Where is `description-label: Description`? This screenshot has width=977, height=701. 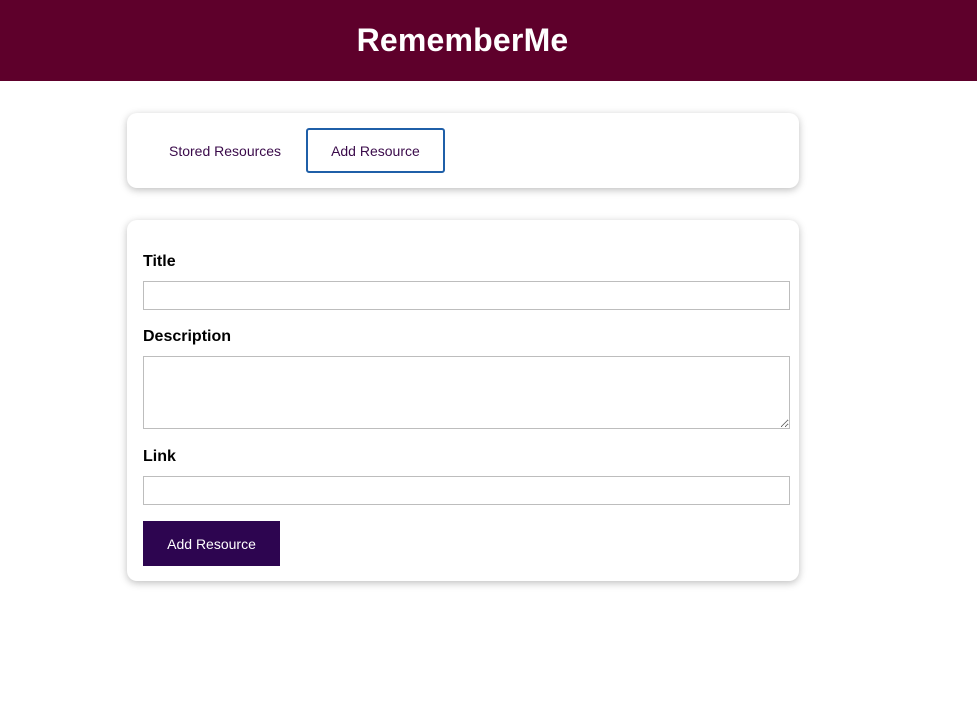
description-label: Description is located at coordinates (187, 336).